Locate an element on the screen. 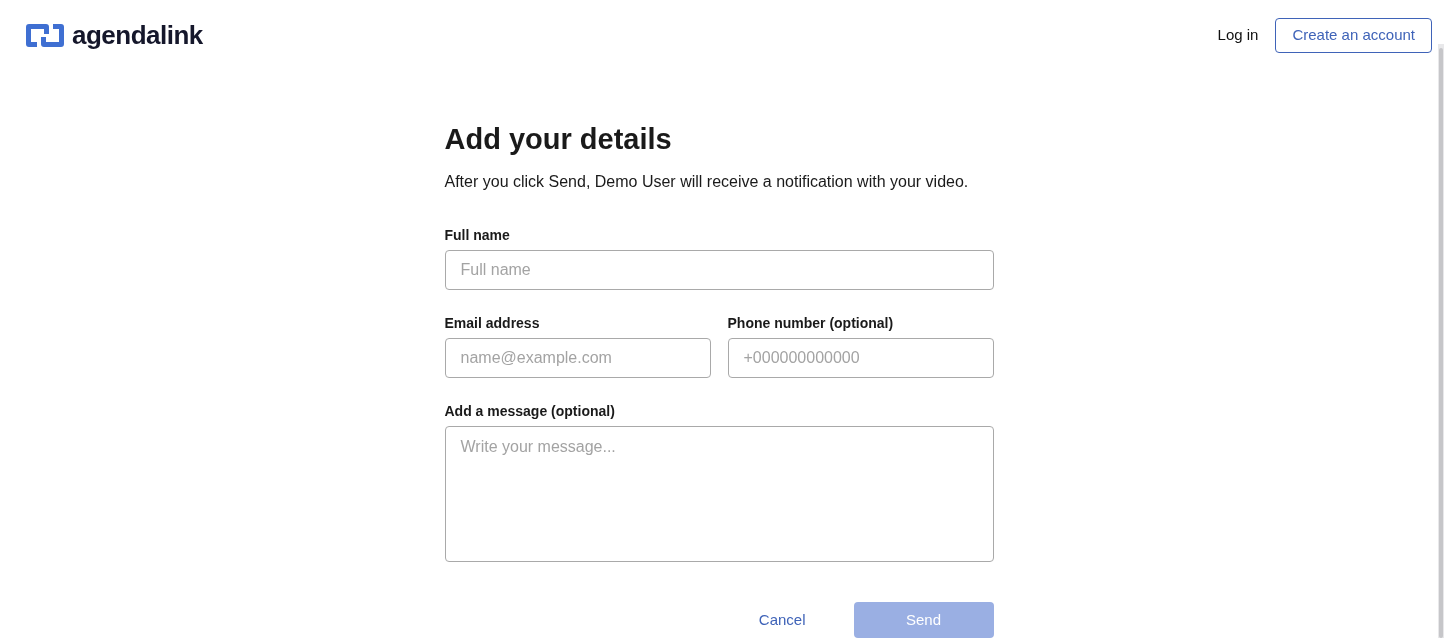 The image size is (1444, 638). logo-icon is located at coordinates (45, 35).